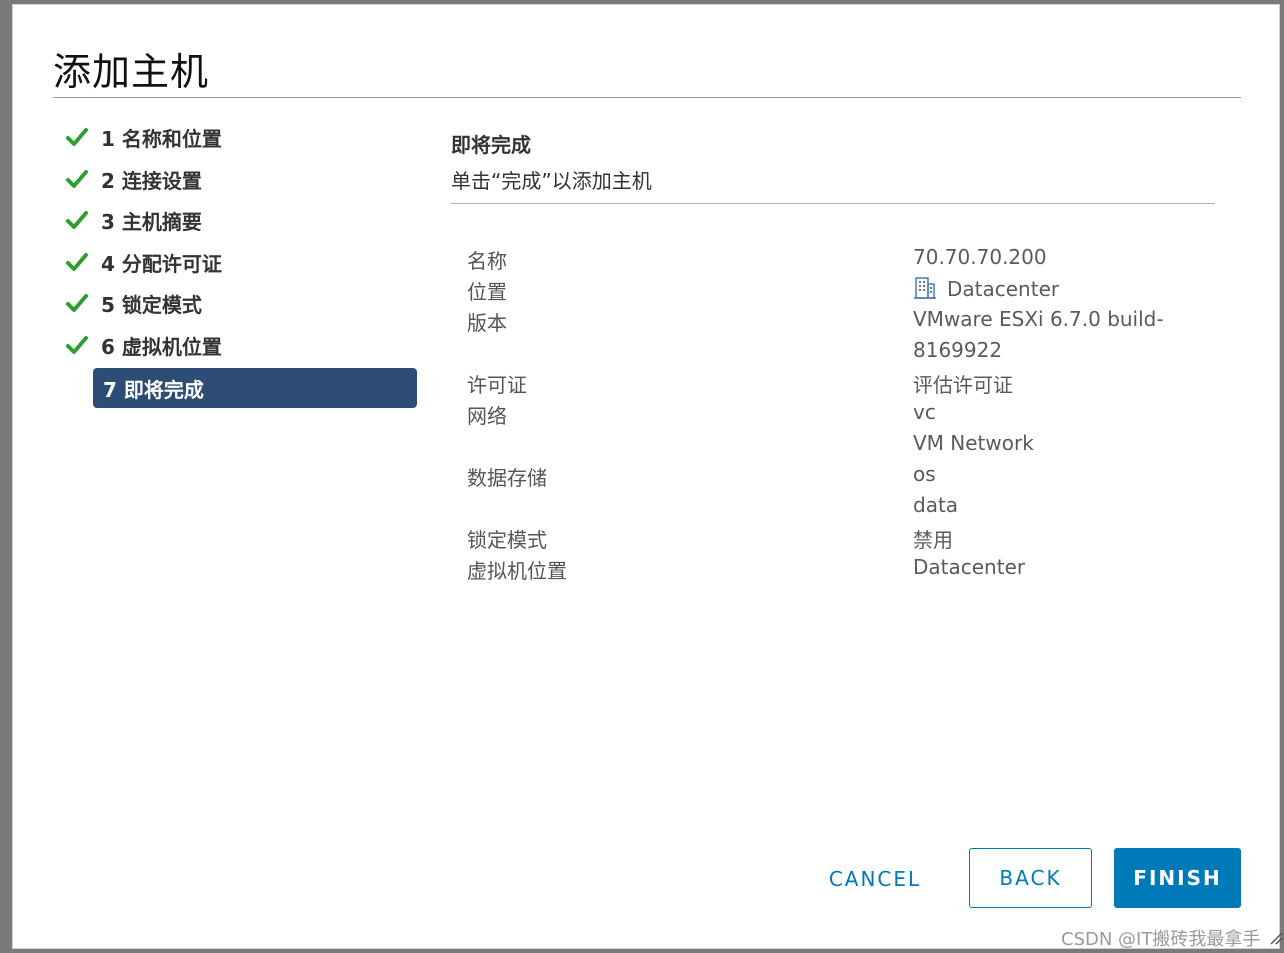 This screenshot has width=1284, height=953. What do you see at coordinates (1030, 878) in the screenshot?
I see `back-button: BACK` at bounding box center [1030, 878].